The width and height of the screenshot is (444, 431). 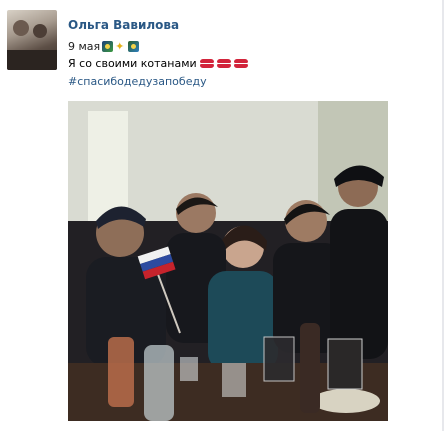 What do you see at coordinates (120, 46) in the screenshot?
I see `sparkle-icon: ✦` at bounding box center [120, 46].